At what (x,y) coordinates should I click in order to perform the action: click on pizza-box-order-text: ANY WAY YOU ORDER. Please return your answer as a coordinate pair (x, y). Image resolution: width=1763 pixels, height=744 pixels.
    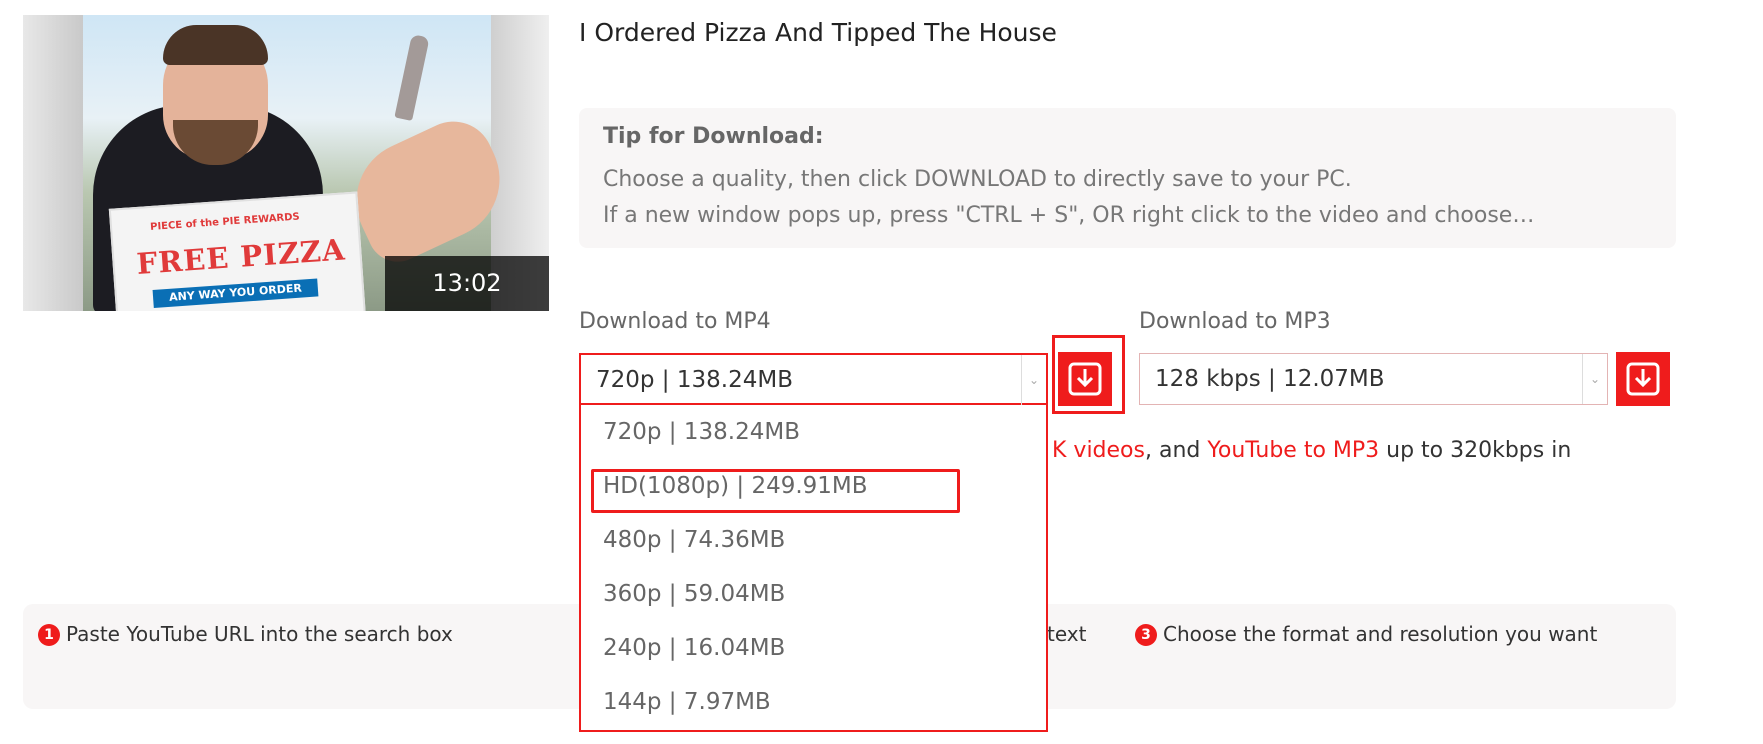
    Looking at the image, I should click on (235, 293).